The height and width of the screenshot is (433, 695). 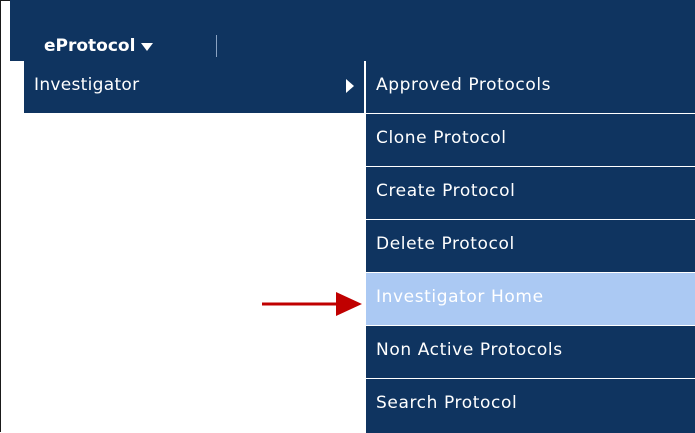 I want to click on menu-item-clone-protocol: Clone Protocol, so click(x=530, y=140).